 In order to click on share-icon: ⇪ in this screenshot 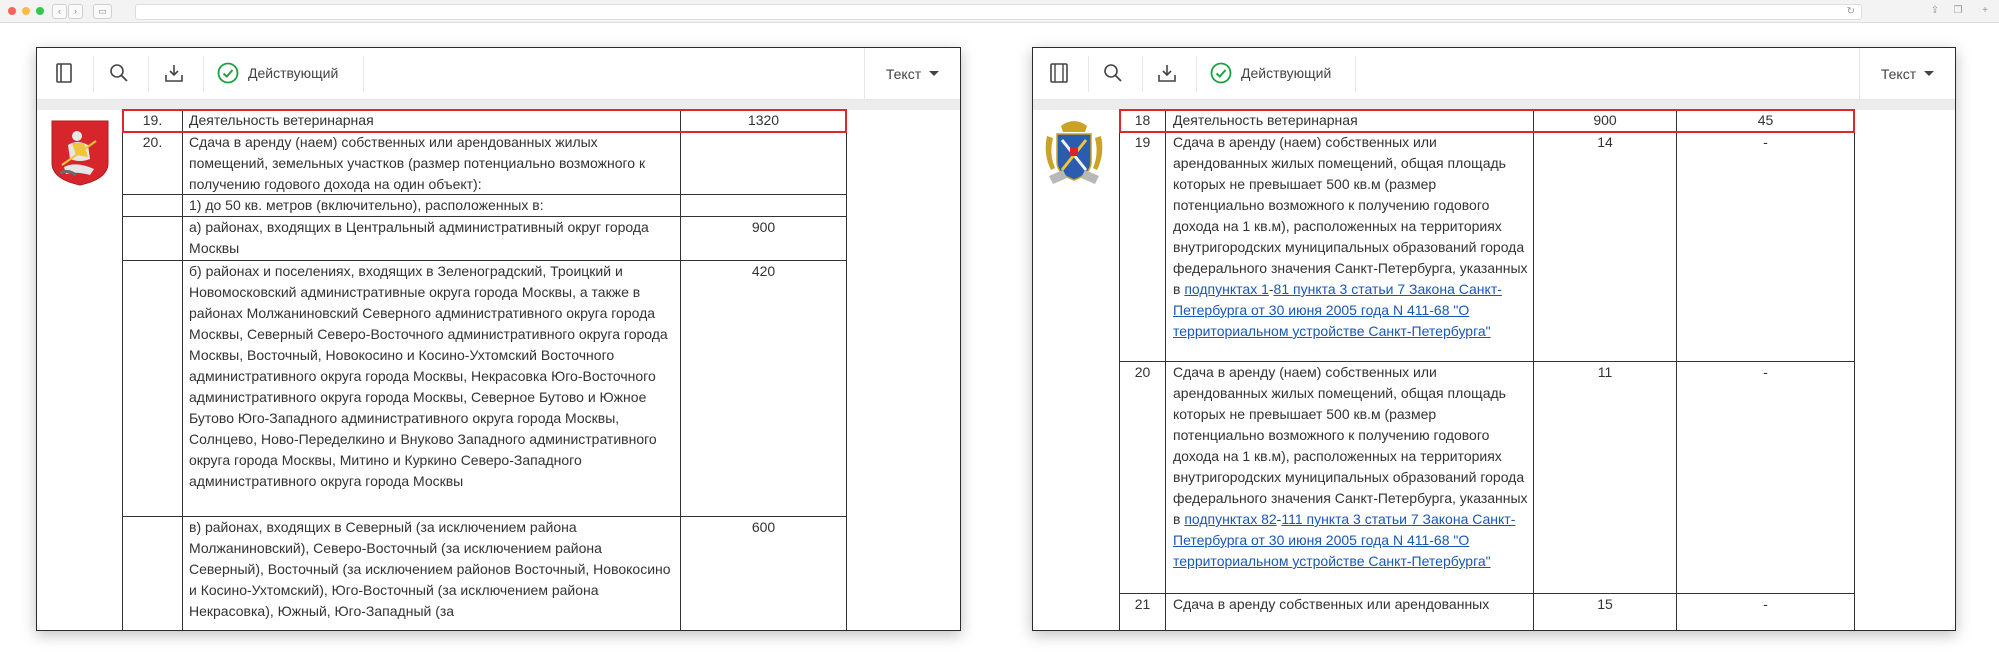, I will do `click(1935, 10)`.